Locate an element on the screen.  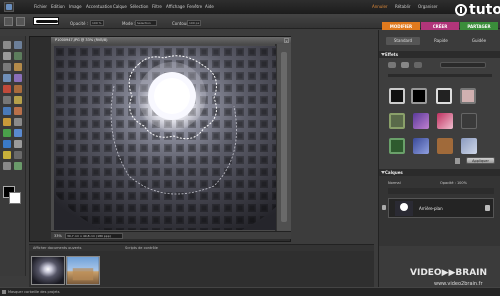
document-title: P1000947.JPG @ 33% (RVB/8) is located at coordinates (81, 40).